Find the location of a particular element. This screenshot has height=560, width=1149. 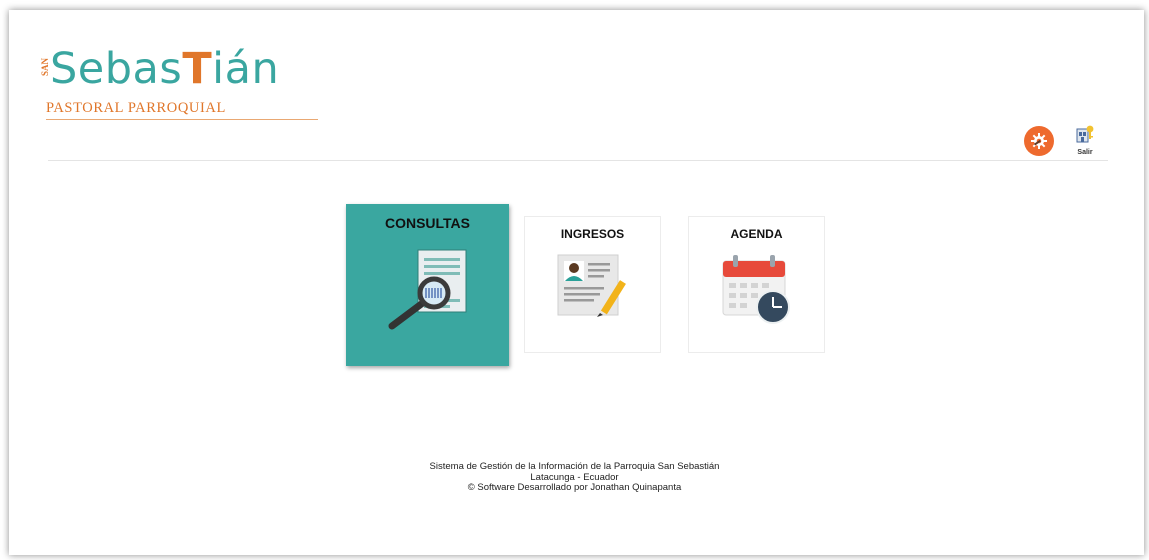

tile-agenda: AGENDA is located at coordinates (756, 284).